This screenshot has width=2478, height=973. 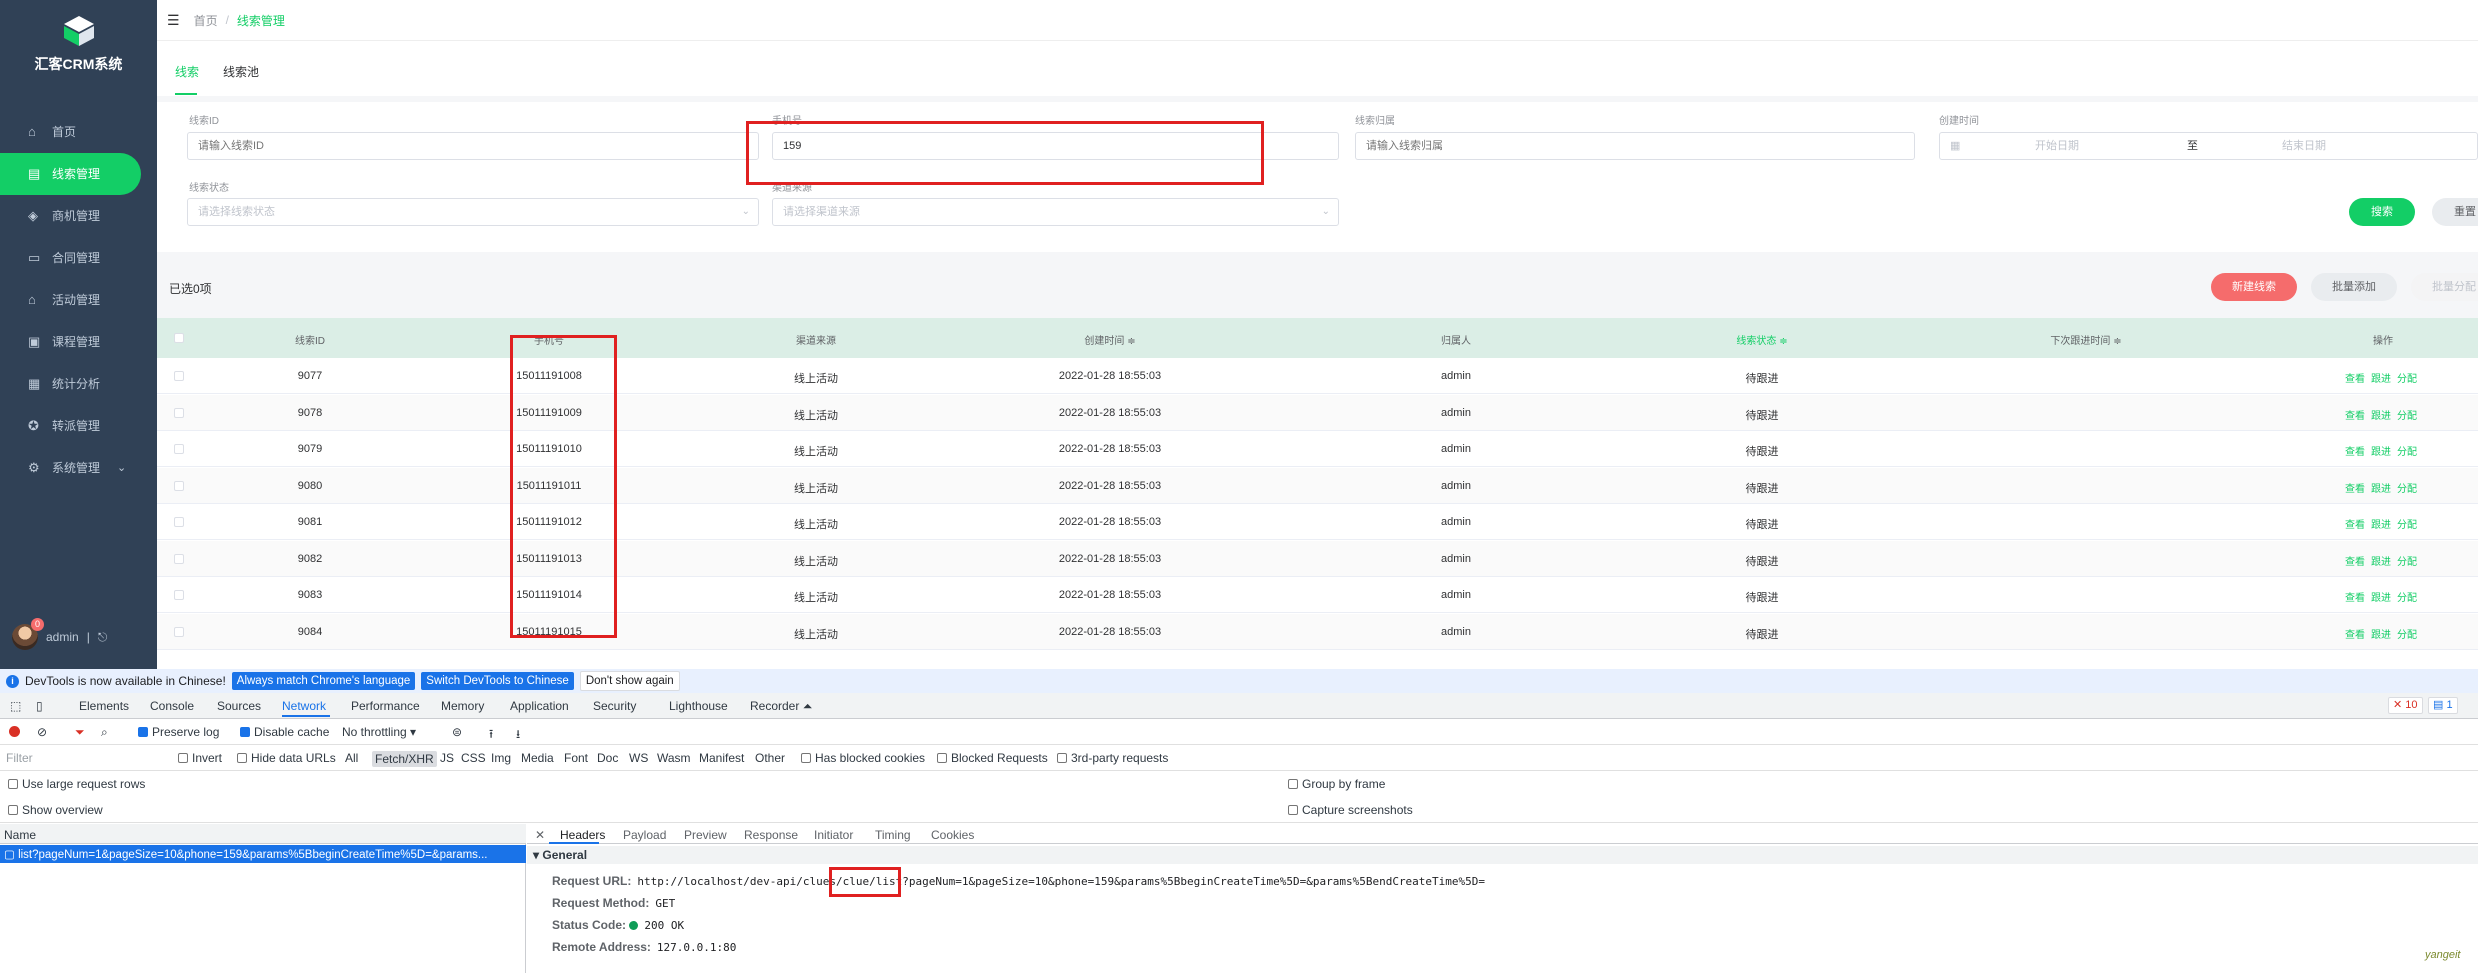 I want to click on tab-payload: Payload, so click(x=644, y=835).